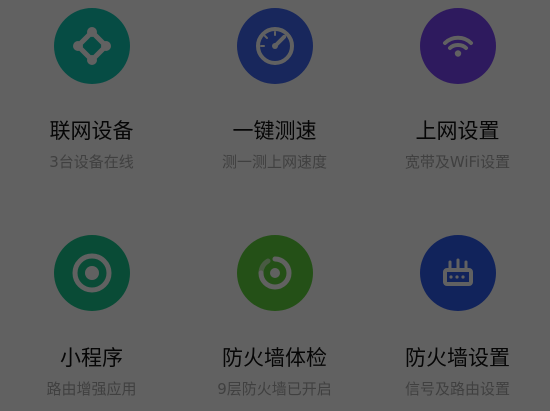 This screenshot has width=550, height=411. Describe the element at coordinates (457, 46) in the screenshot. I see `wifi-icon` at that location.